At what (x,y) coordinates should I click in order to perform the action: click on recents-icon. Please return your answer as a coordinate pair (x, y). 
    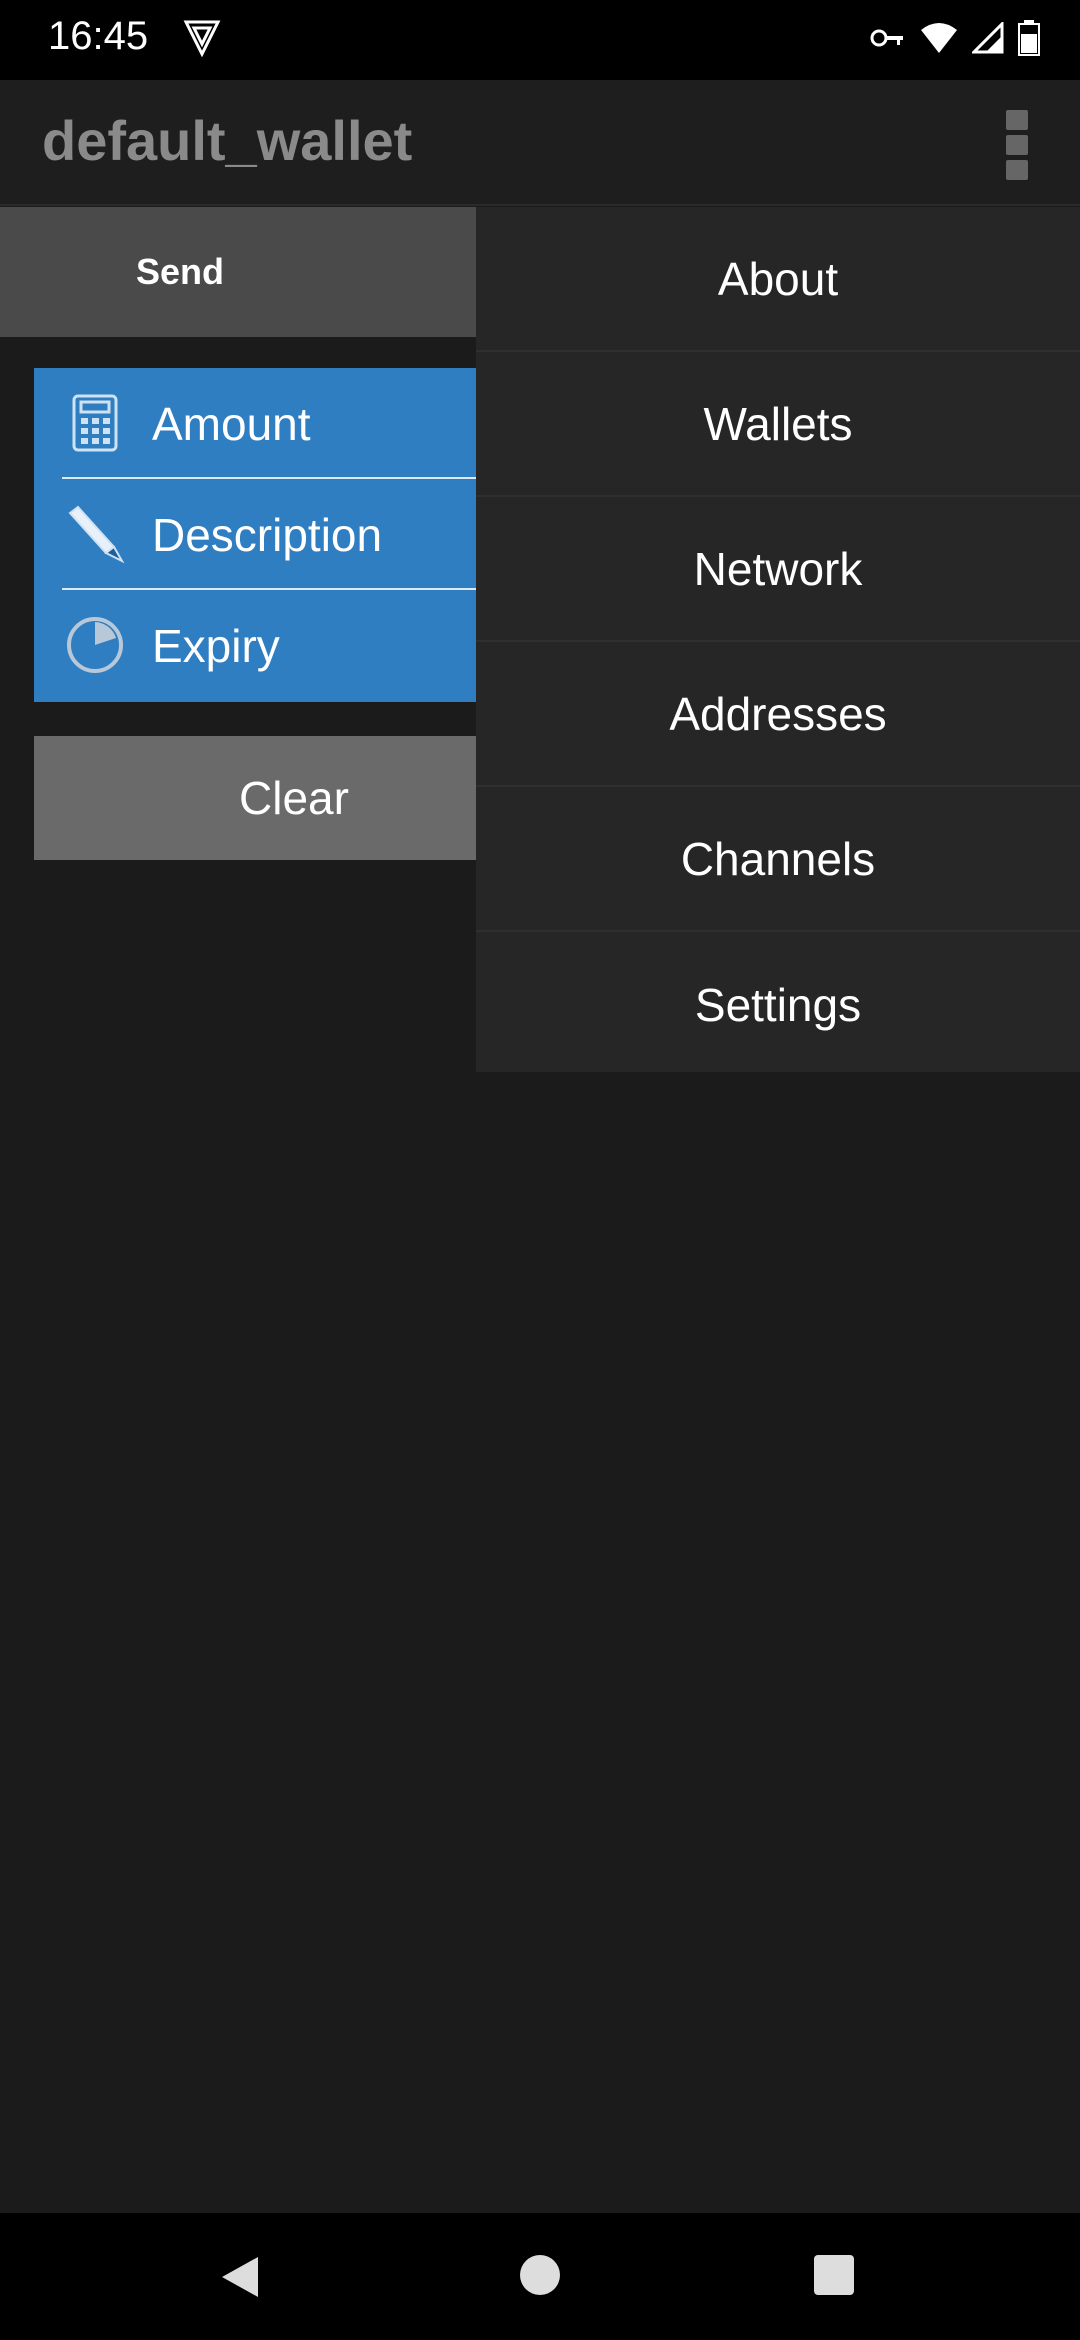
    Looking at the image, I should click on (834, 2275).